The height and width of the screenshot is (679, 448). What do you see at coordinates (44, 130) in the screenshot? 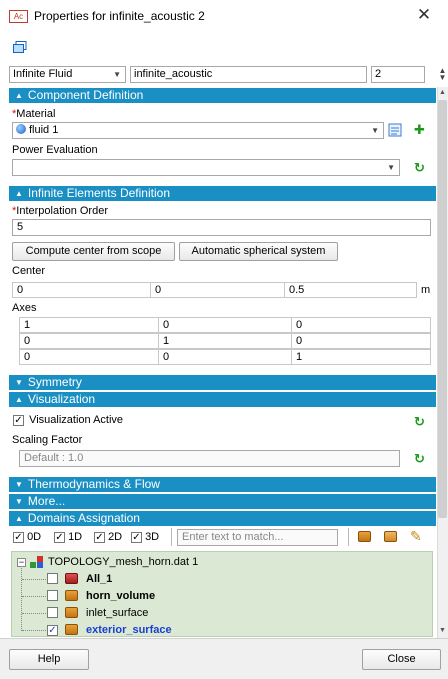
I see `material-value: fluid 1` at bounding box center [44, 130].